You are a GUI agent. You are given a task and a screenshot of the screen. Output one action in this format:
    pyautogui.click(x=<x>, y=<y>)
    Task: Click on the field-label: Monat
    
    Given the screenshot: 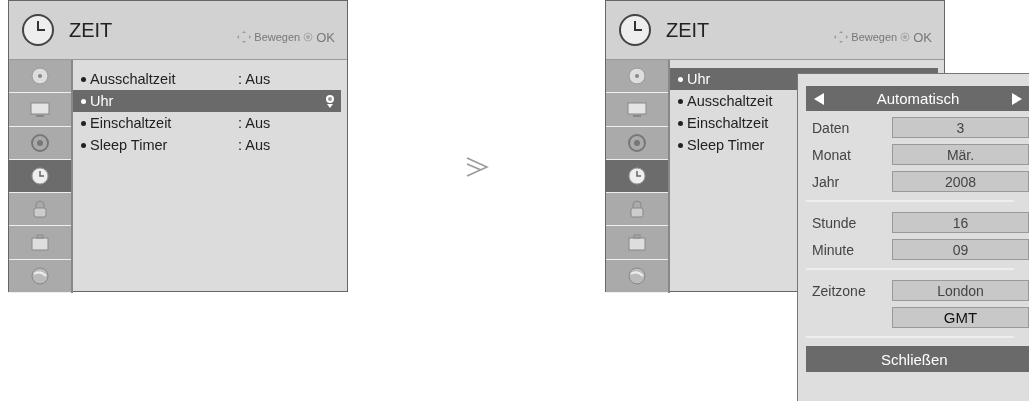 What is the action you would take?
    pyautogui.click(x=831, y=154)
    